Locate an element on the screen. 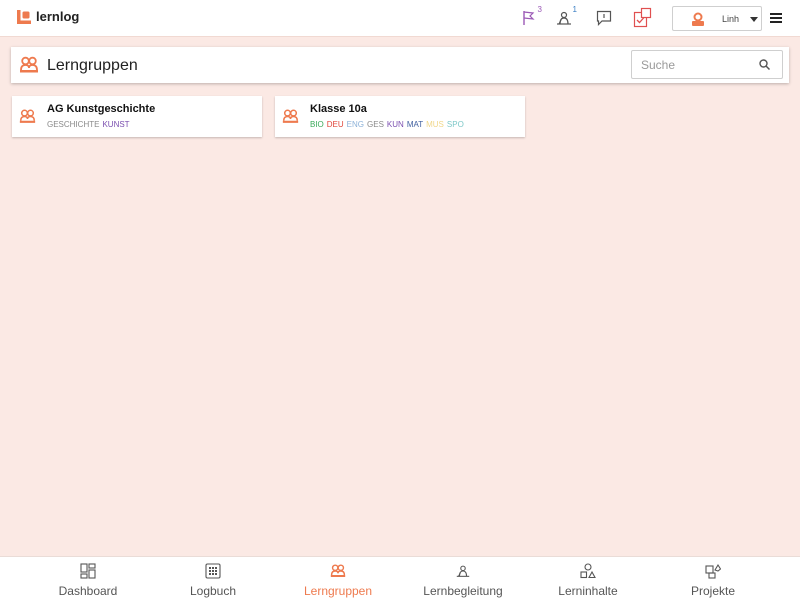  subject-tag: DEU is located at coordinates (335, 124).